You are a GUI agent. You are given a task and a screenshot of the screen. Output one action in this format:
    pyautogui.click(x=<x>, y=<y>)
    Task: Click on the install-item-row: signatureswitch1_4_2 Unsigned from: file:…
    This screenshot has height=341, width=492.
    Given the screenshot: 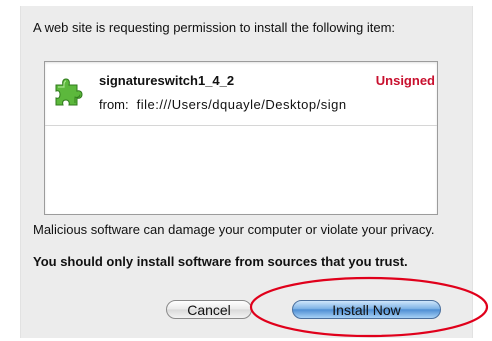 What is the action you would take?
    pyautogui.click(x=241, y=94)
    